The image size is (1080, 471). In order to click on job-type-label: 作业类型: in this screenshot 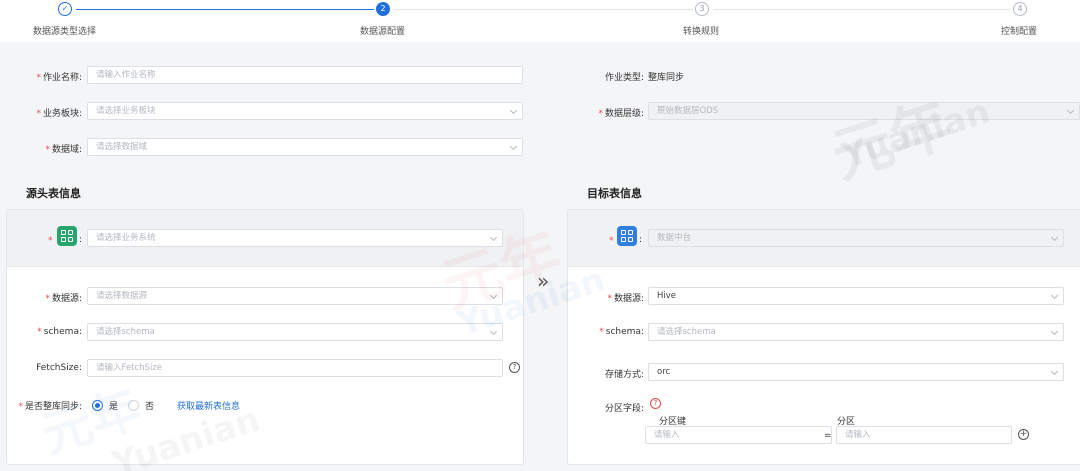, I will do `click(624, 78)`.